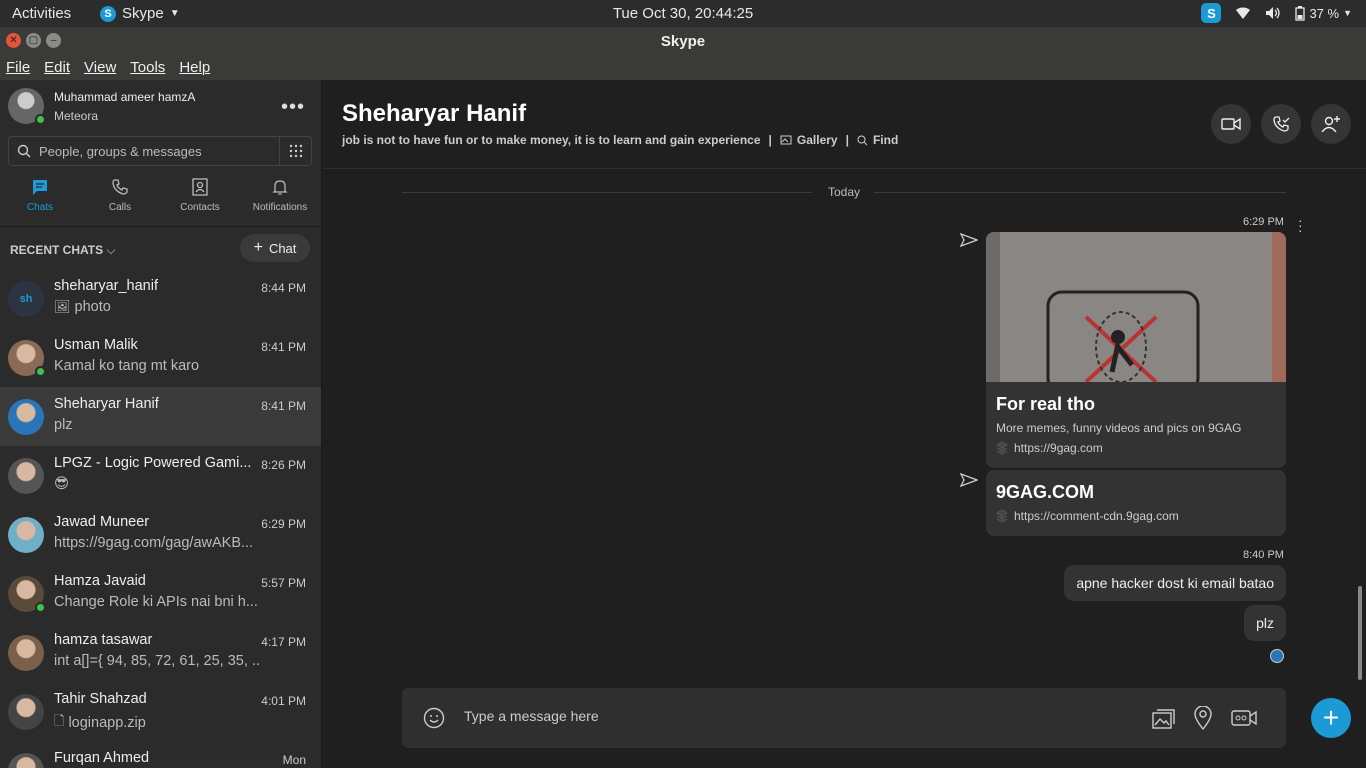 This screenshot has height=768, width=1366. I want to click on tab-notifications-label: Notifications, so click(280, 207).